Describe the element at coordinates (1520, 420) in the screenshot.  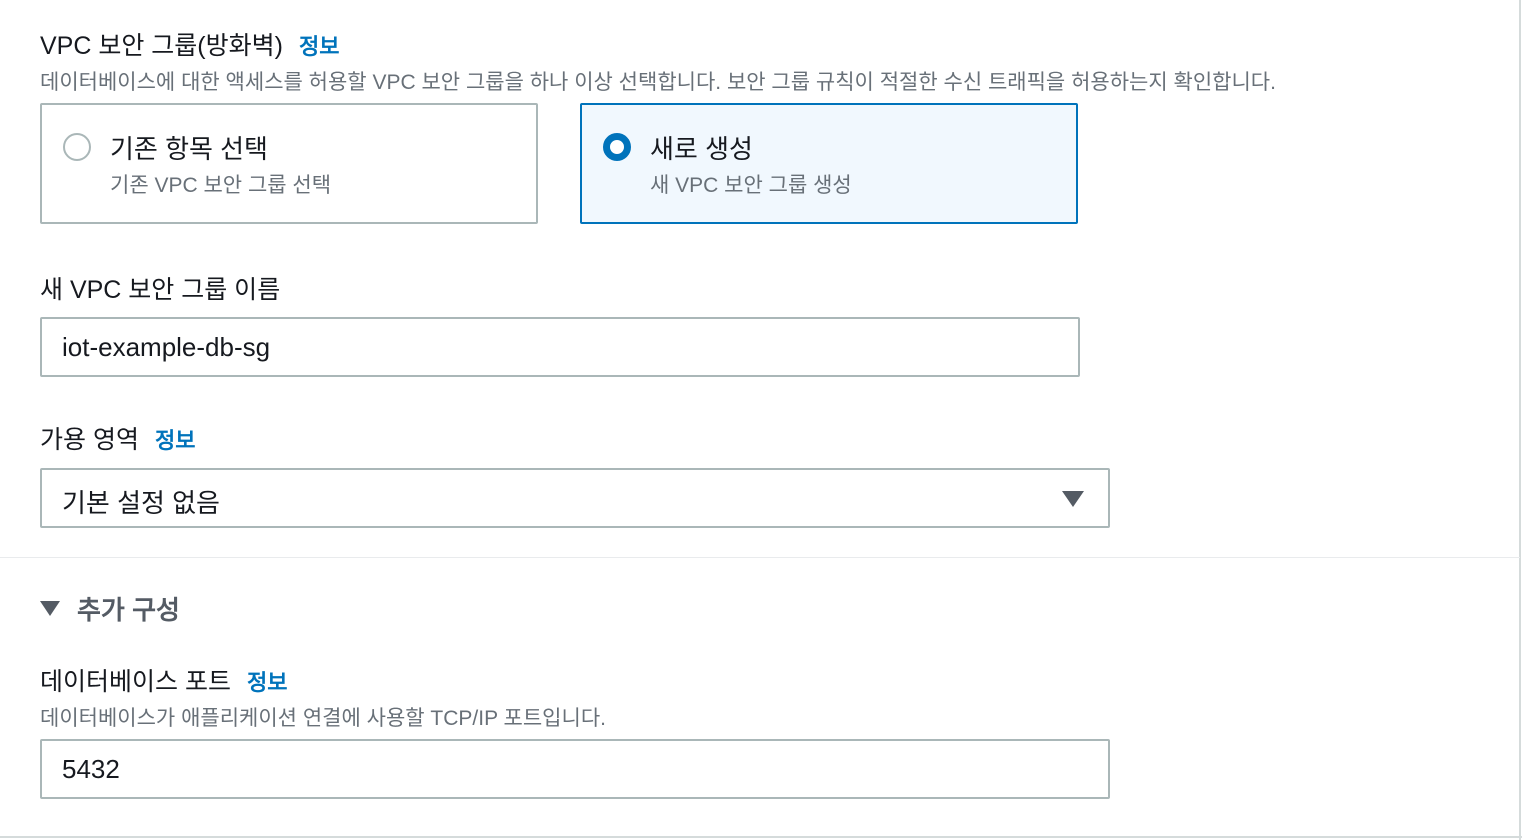
I see `panel-right-border` at that location.